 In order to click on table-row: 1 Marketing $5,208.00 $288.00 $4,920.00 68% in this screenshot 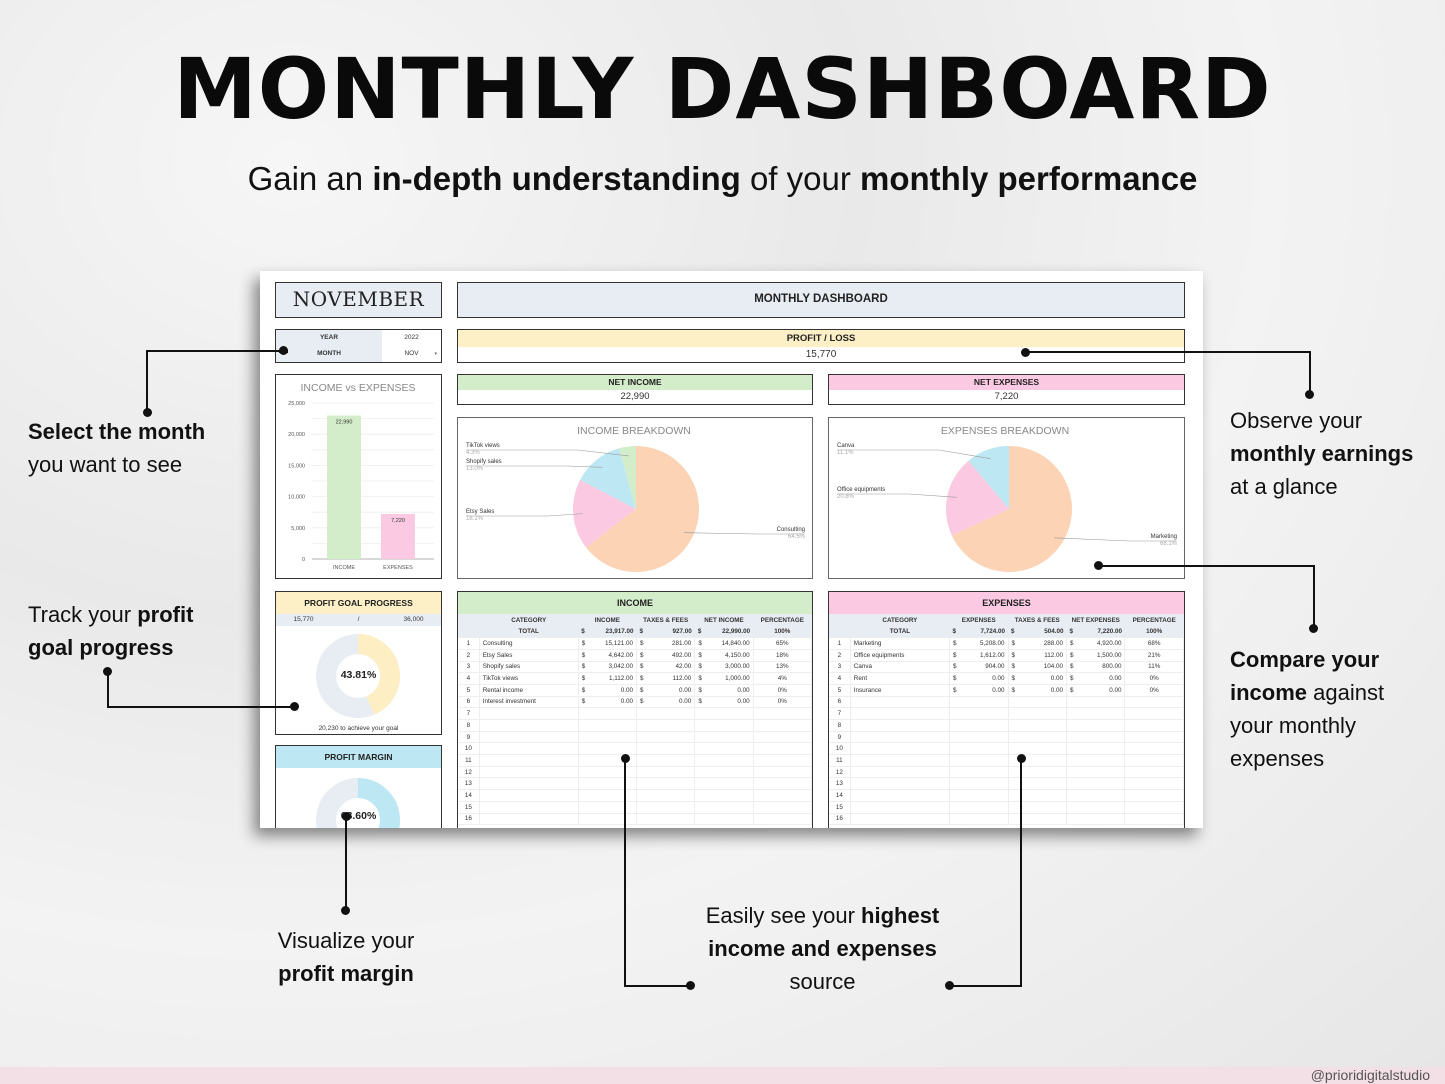, I will do `click(1006, 643)`.